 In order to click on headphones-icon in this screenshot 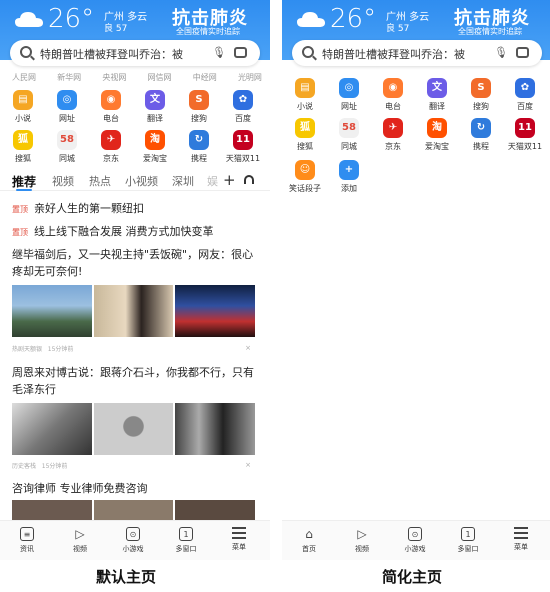, I will do `click(249, 179)`.